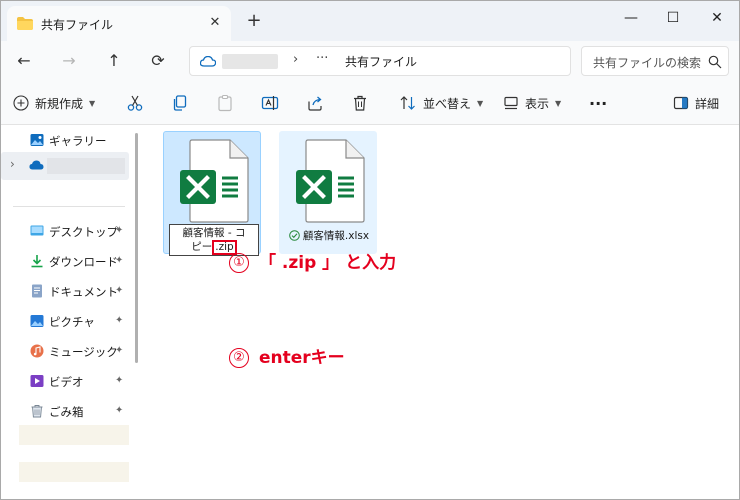 Image resolution: width=740 pixels, height=500 pixels. What do you see at coordinates (447, 103) in the screenshot?
I see `sort-label: 並べ替え` at bounding box center [447, 103].